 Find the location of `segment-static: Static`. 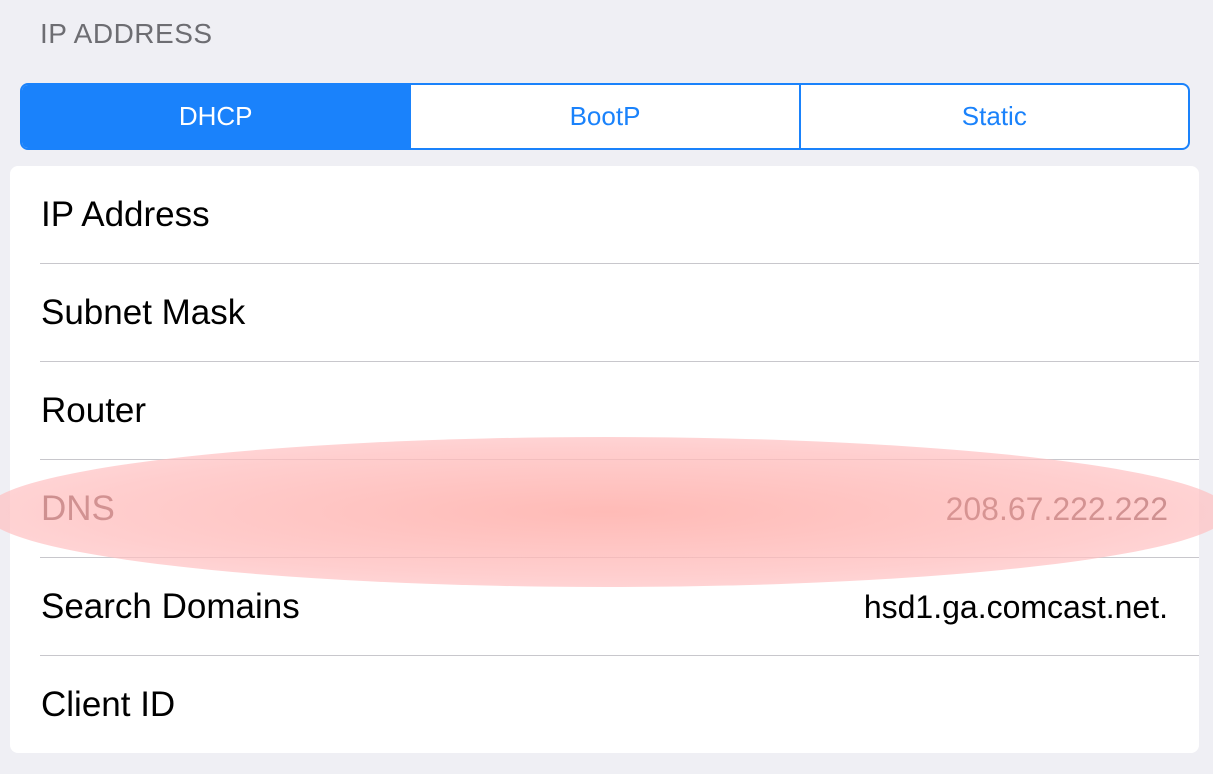

segment-static: Static is located at coordinates (993, 116).